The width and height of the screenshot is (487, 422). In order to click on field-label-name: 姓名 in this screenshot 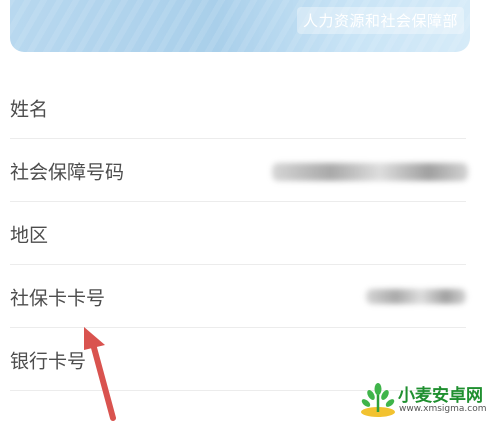, I will do `click(29, 109)`.